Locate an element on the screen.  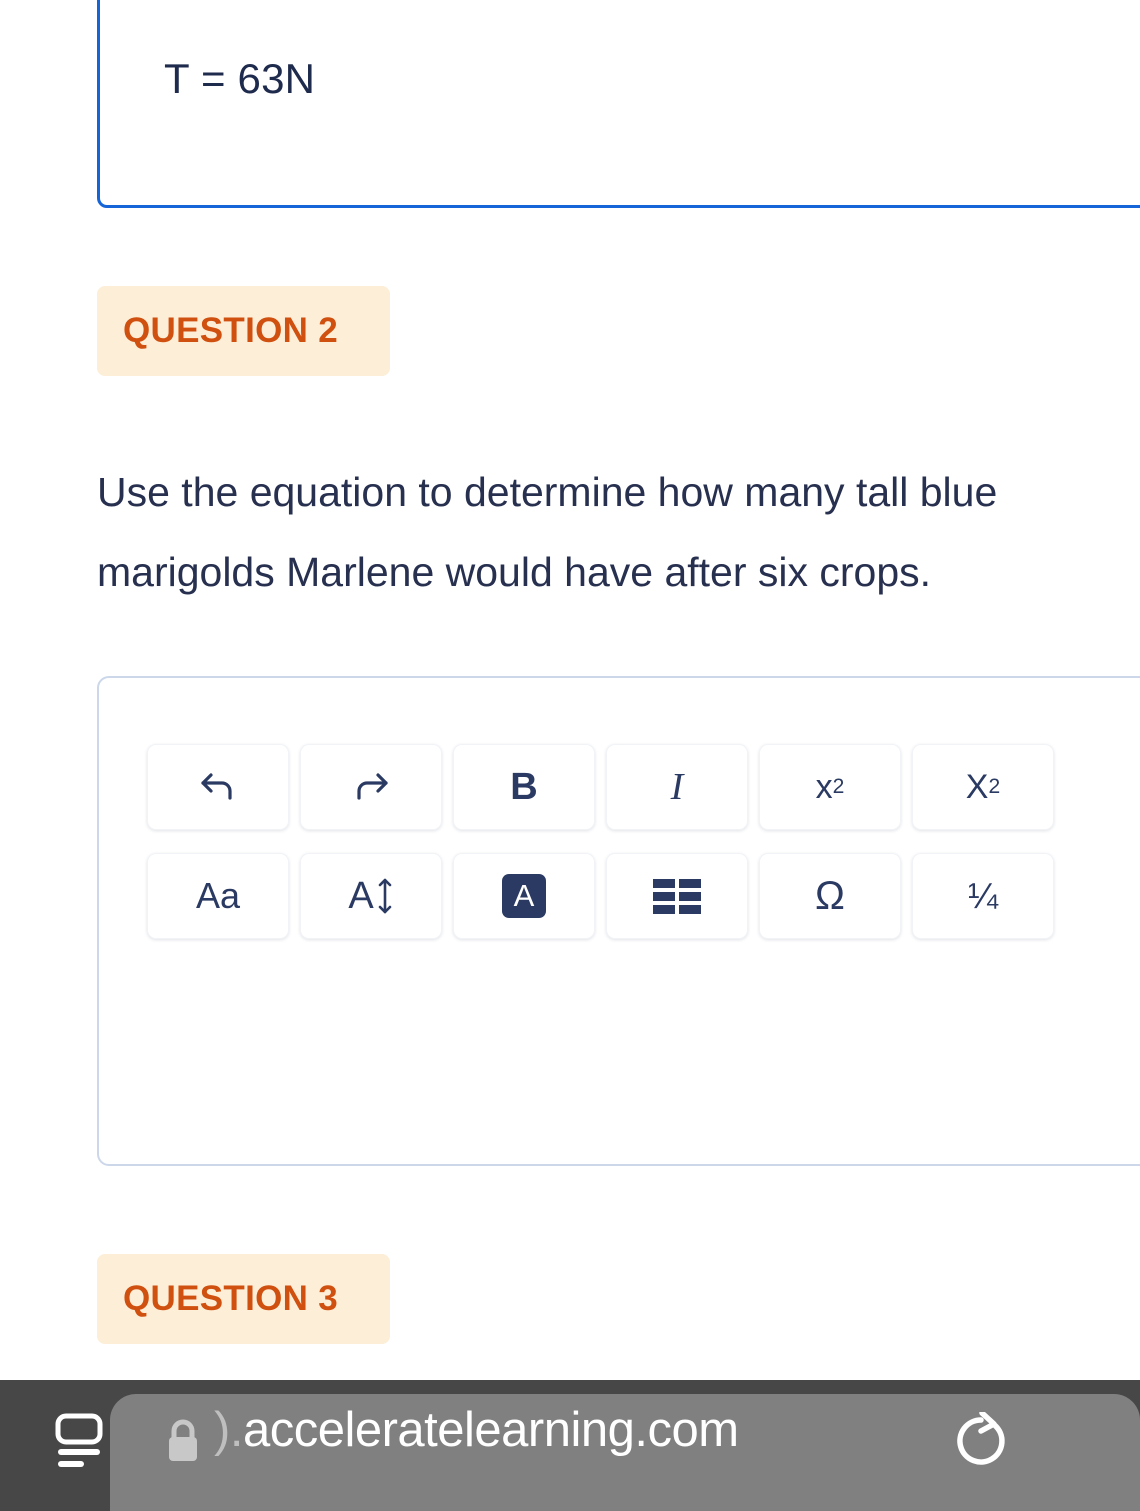
text-color-icon: A is located at coordinates (524, 896).